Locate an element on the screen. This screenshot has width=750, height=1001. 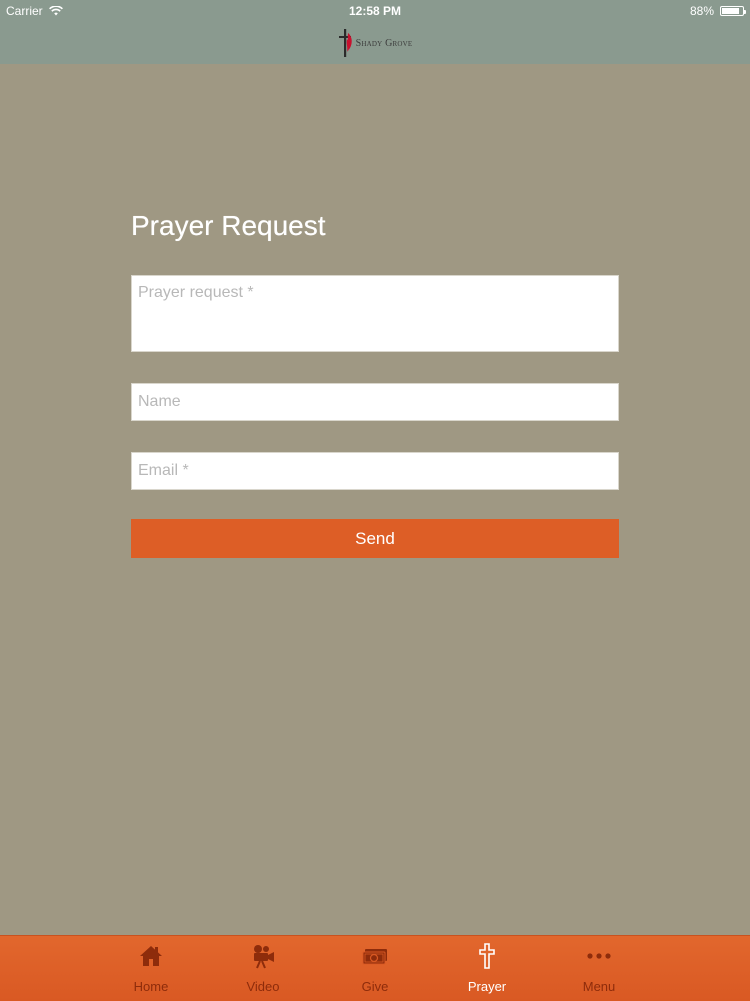
status-bar: Carrier 12:58 PM 88% is located at coordinates (375, 11).